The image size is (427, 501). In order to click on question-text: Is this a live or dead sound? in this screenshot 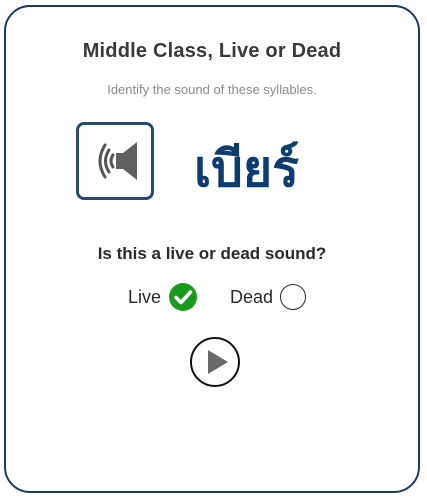, I will do `click(212, 253)`.